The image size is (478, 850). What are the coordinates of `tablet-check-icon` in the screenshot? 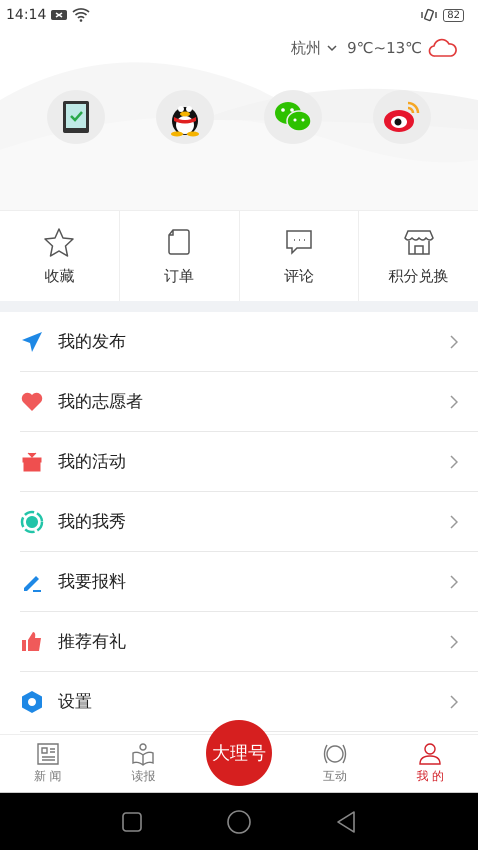 It's located at (76, 117).